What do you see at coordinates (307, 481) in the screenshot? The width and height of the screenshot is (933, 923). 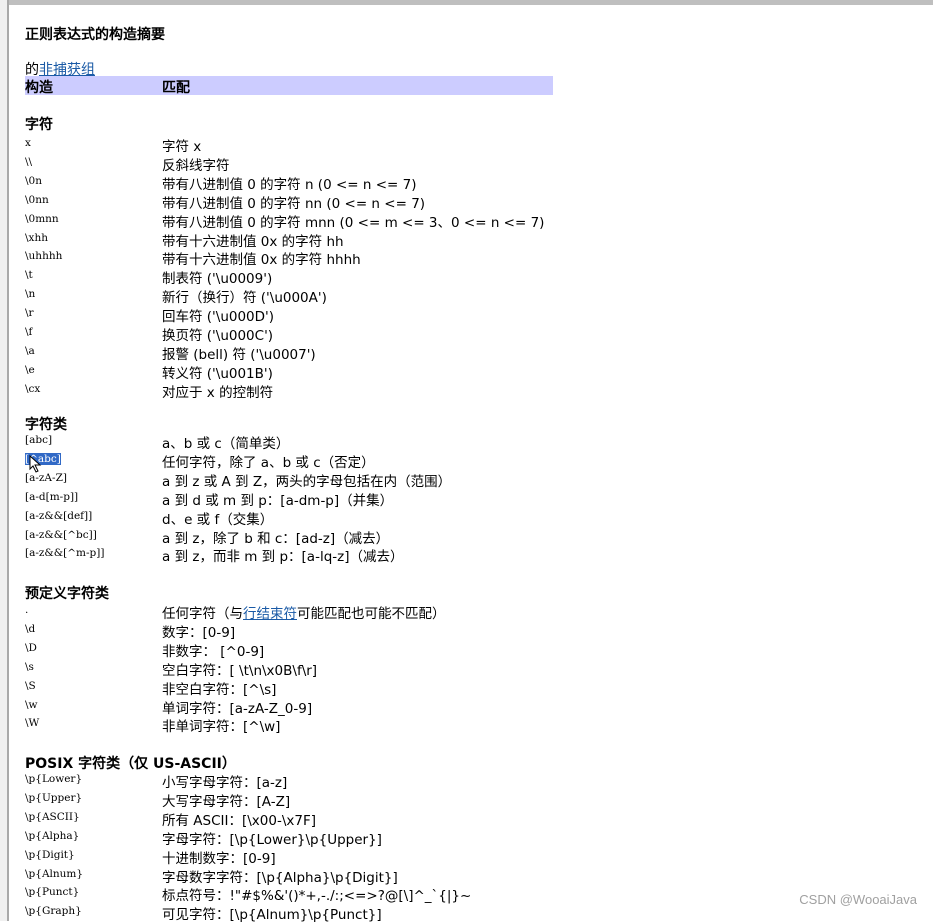 I see `match-cell: a 到 z 或 A 到 Z，两头的字母包括在内（范围）` at bounding box center [307, 481].